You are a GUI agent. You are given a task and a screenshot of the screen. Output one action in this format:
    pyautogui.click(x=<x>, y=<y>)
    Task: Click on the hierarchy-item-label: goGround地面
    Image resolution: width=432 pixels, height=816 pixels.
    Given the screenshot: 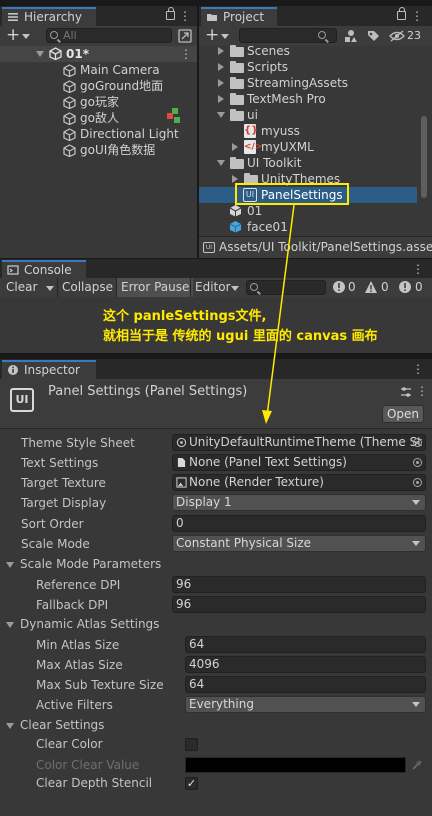 What is the action you would take?
    pyautogui.click(x=122, y=86)
    